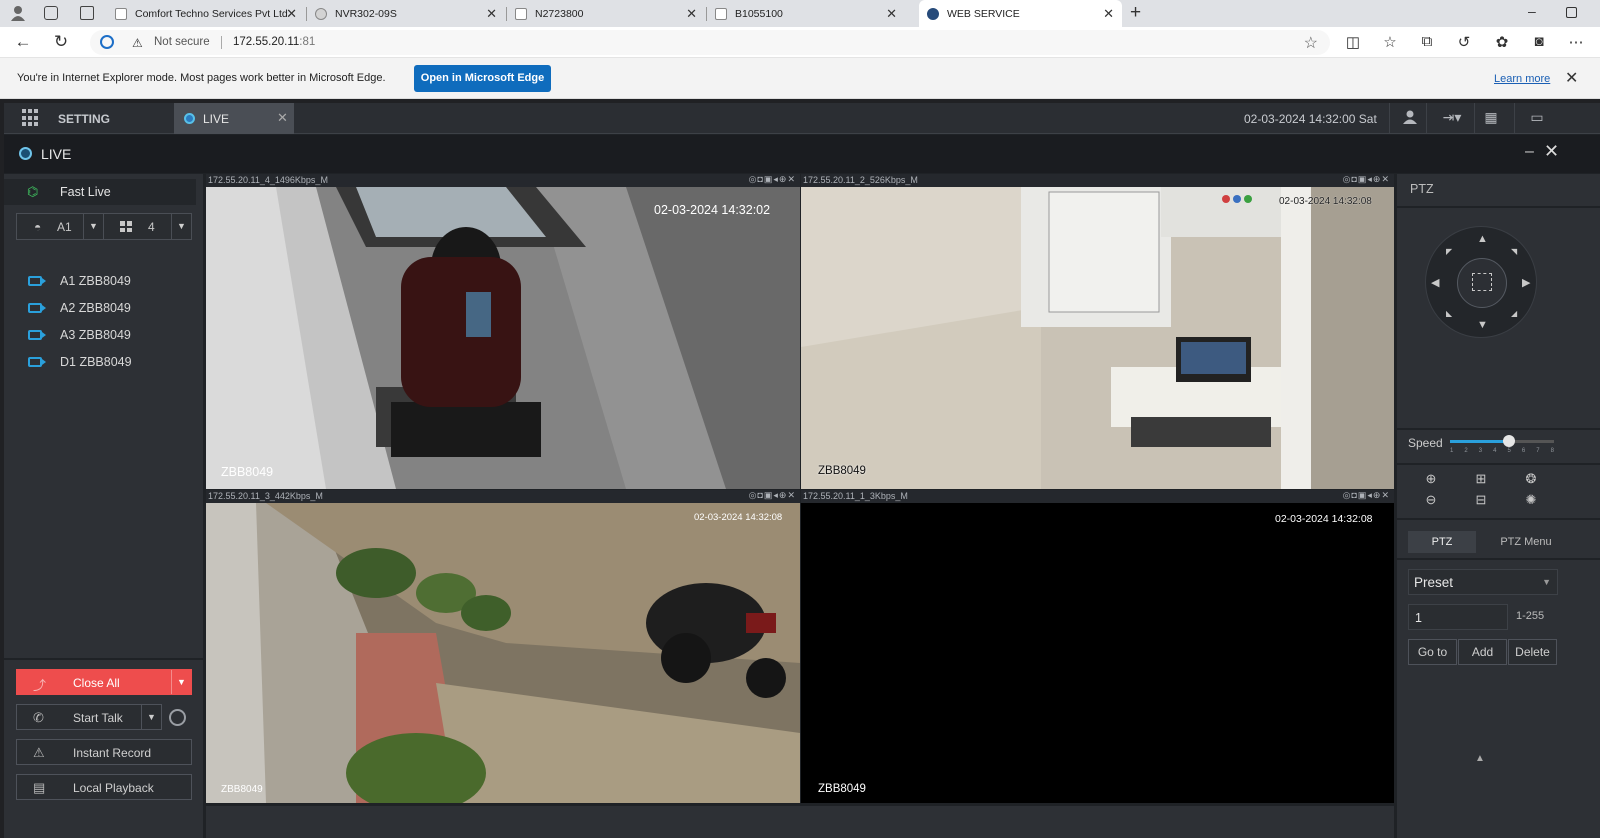 The width and height of the screenshot is (1600, 838). I want to click on channel-item: A3 ZBB8049, so click(100, 336).